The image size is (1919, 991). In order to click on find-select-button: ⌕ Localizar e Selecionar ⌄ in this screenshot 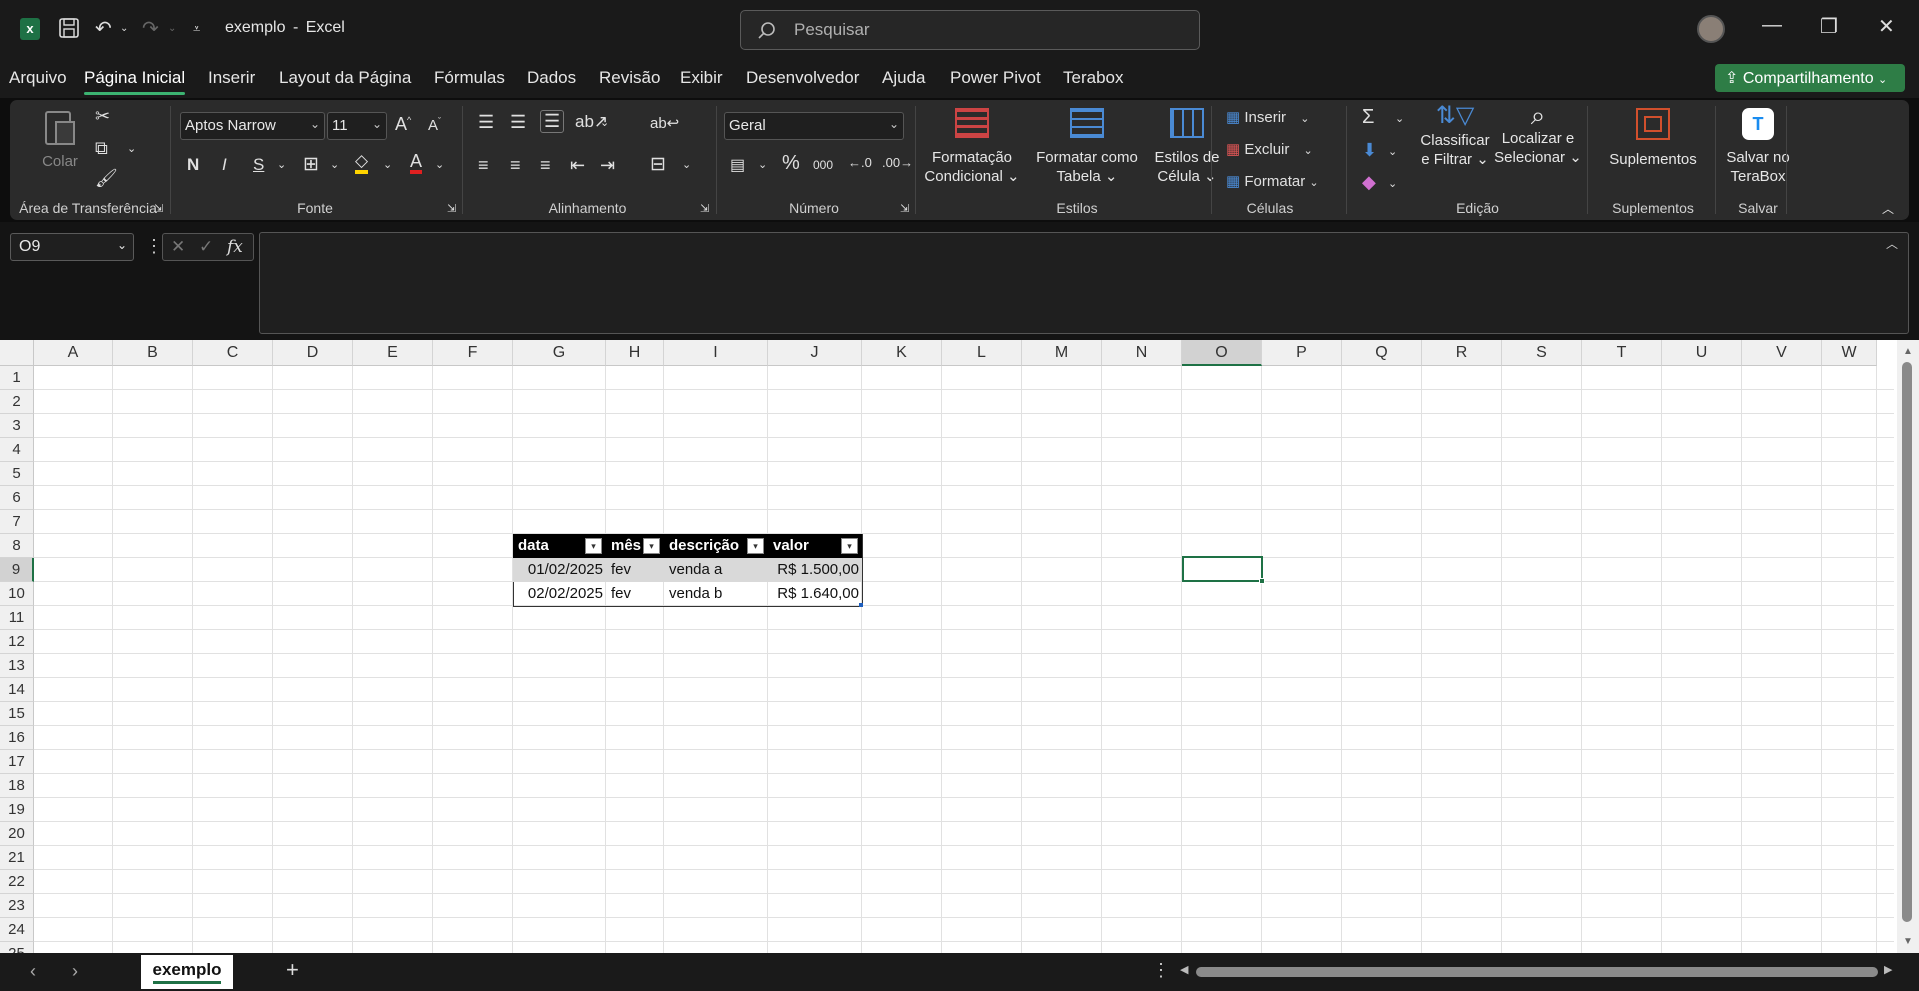, I will do `click(1538, 134)`.